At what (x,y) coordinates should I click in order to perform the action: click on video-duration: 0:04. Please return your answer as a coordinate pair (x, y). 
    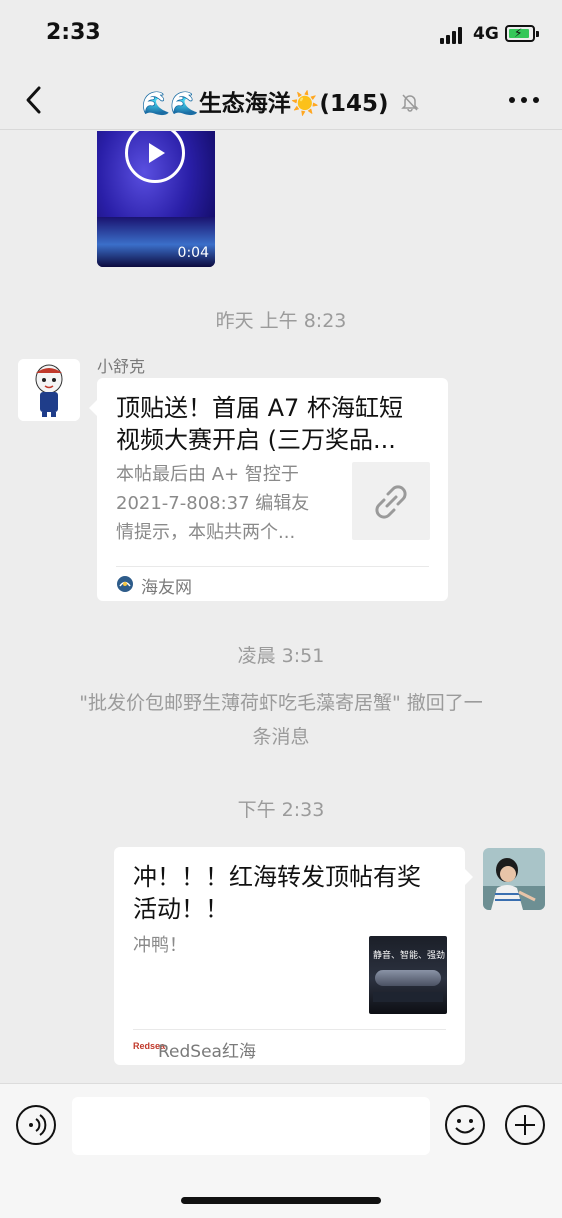
    Looking at the image, I should click on (193, 253).